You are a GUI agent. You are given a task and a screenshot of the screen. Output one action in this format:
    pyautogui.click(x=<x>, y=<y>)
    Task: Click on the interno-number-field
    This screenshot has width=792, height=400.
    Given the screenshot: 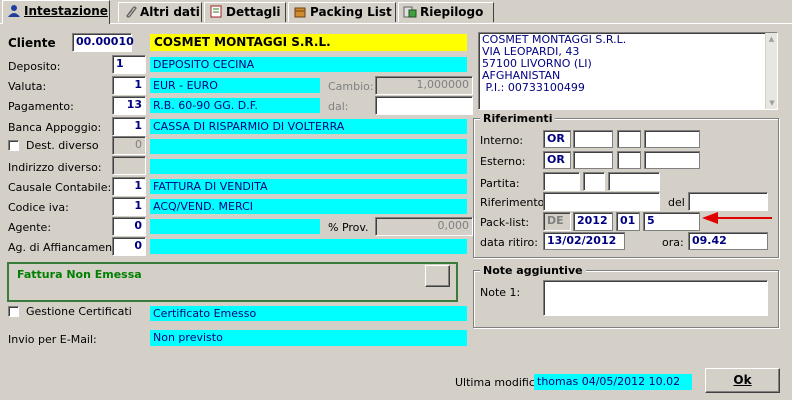 What is the action you would take?
    pyautogui.click(x=672, y=139)
    